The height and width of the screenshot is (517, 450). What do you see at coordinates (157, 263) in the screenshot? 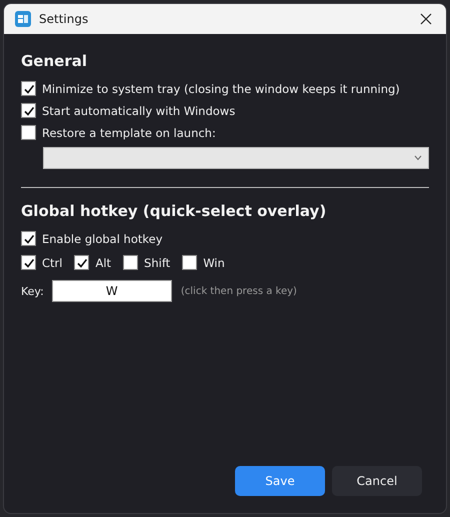
I see `checkbox-label: Shift` at bounding box center [157, 263].